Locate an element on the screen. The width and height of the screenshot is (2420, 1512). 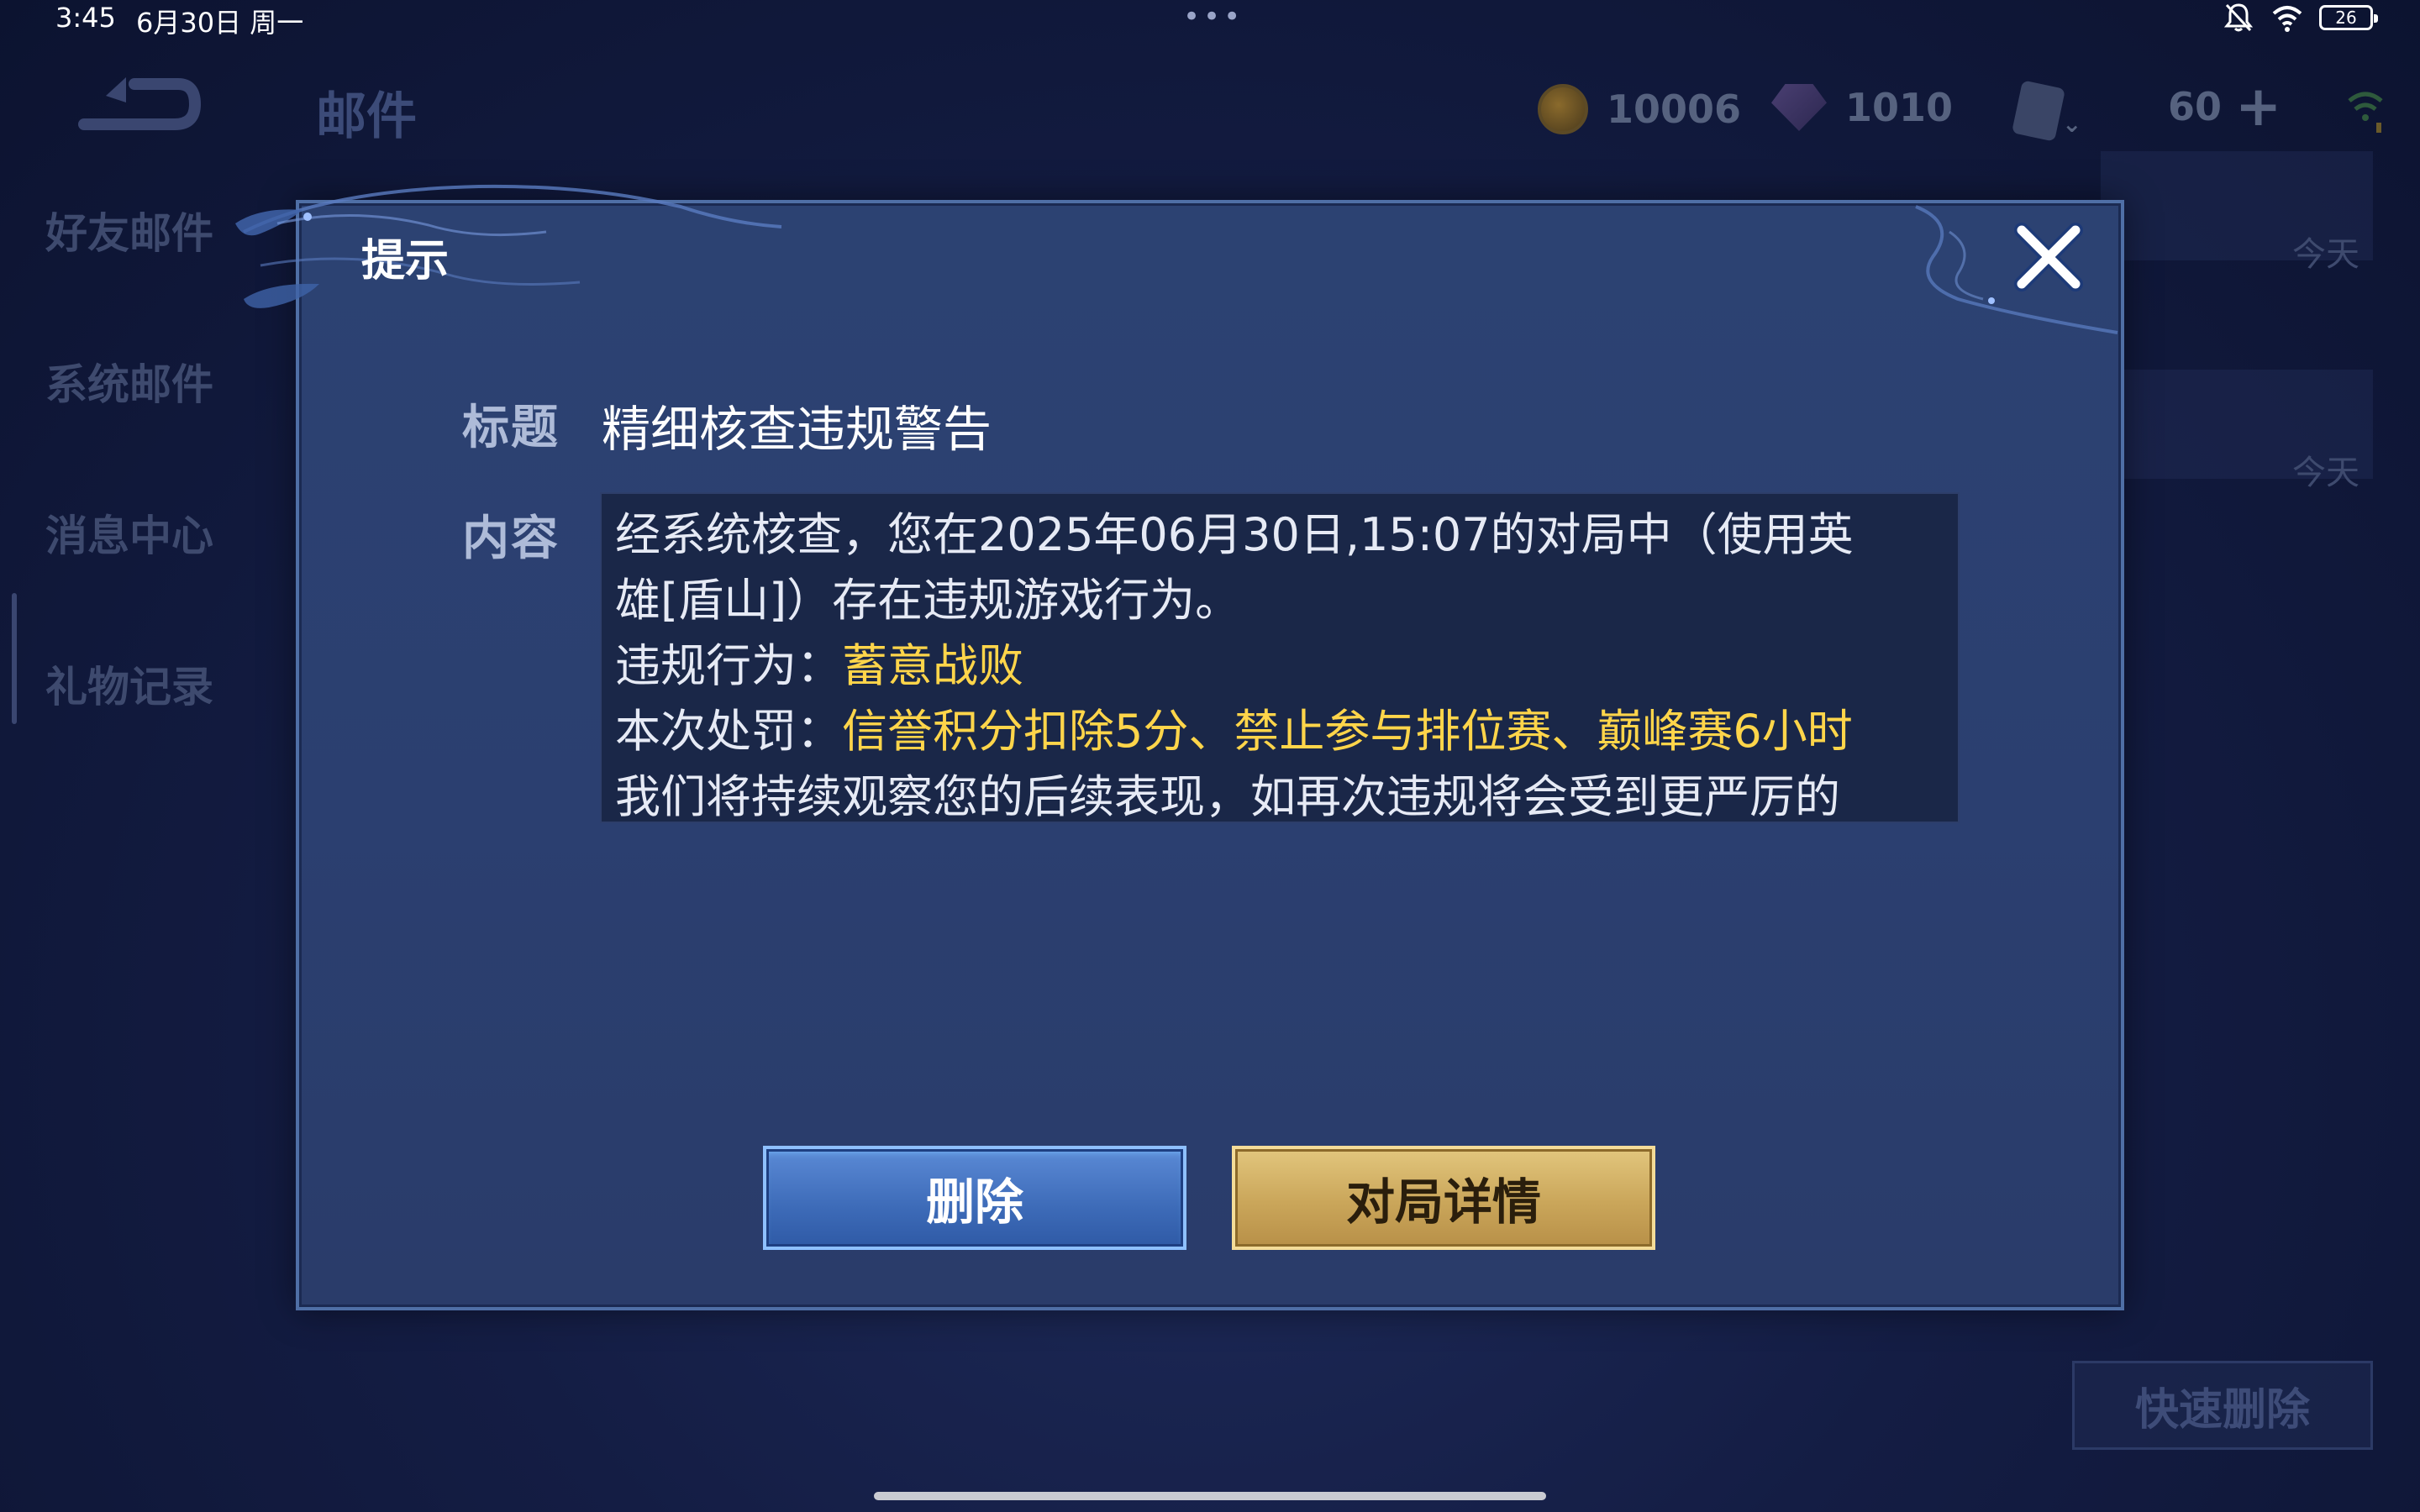
dialog-title: 提示 is located at coordinates (405, 261).